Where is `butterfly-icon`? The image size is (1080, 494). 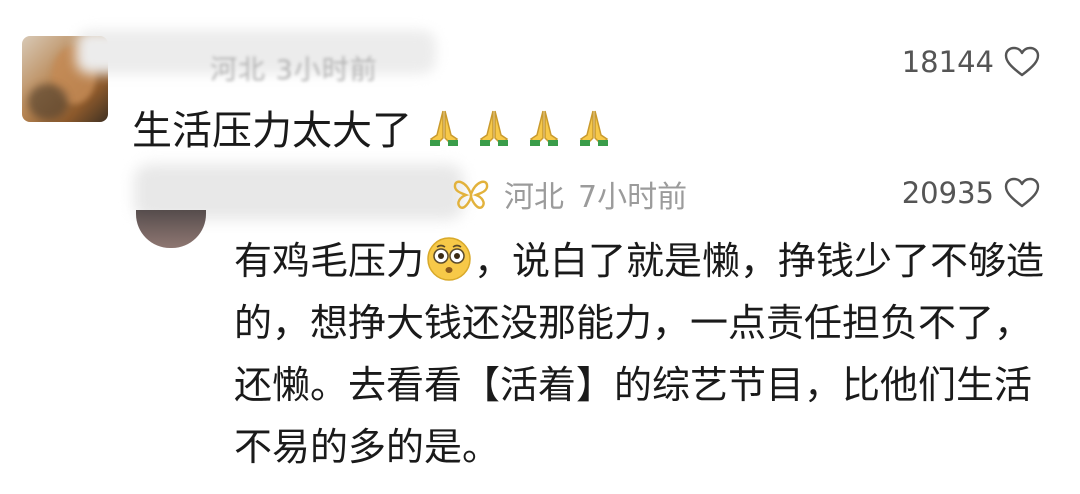
butterfly-icon is located at coordinates (471, 194).